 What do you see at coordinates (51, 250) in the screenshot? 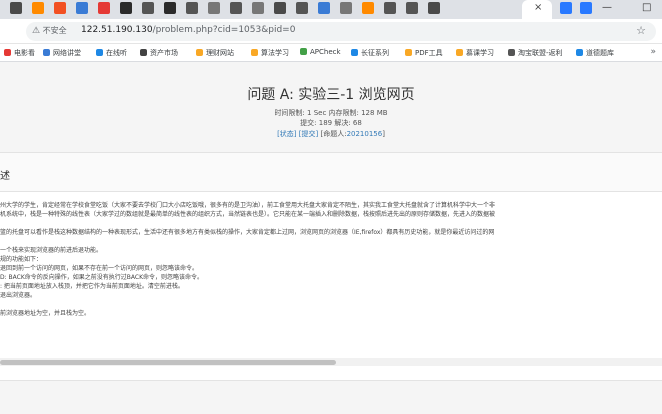
I see `description-line: 一个栈来实现浏览器的前进后退功能。` at bounding box center [51, 250].